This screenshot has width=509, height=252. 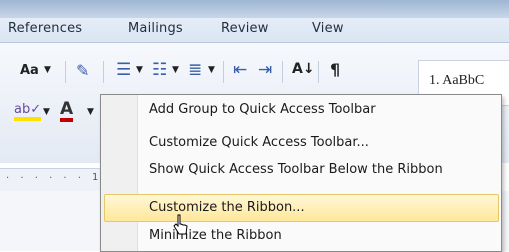 I want to click on tab-mailings: Mailings, so click(x=155, y=28).